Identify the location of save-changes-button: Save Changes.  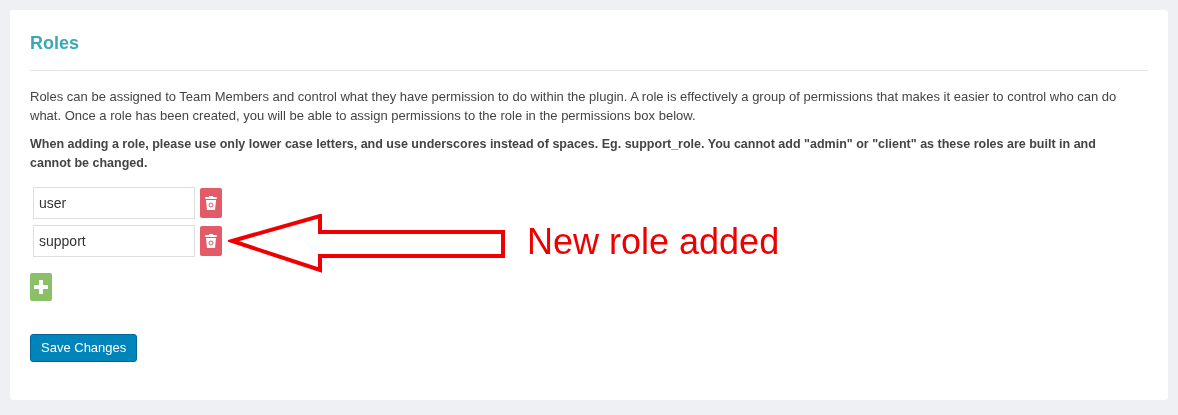
(84, 348).